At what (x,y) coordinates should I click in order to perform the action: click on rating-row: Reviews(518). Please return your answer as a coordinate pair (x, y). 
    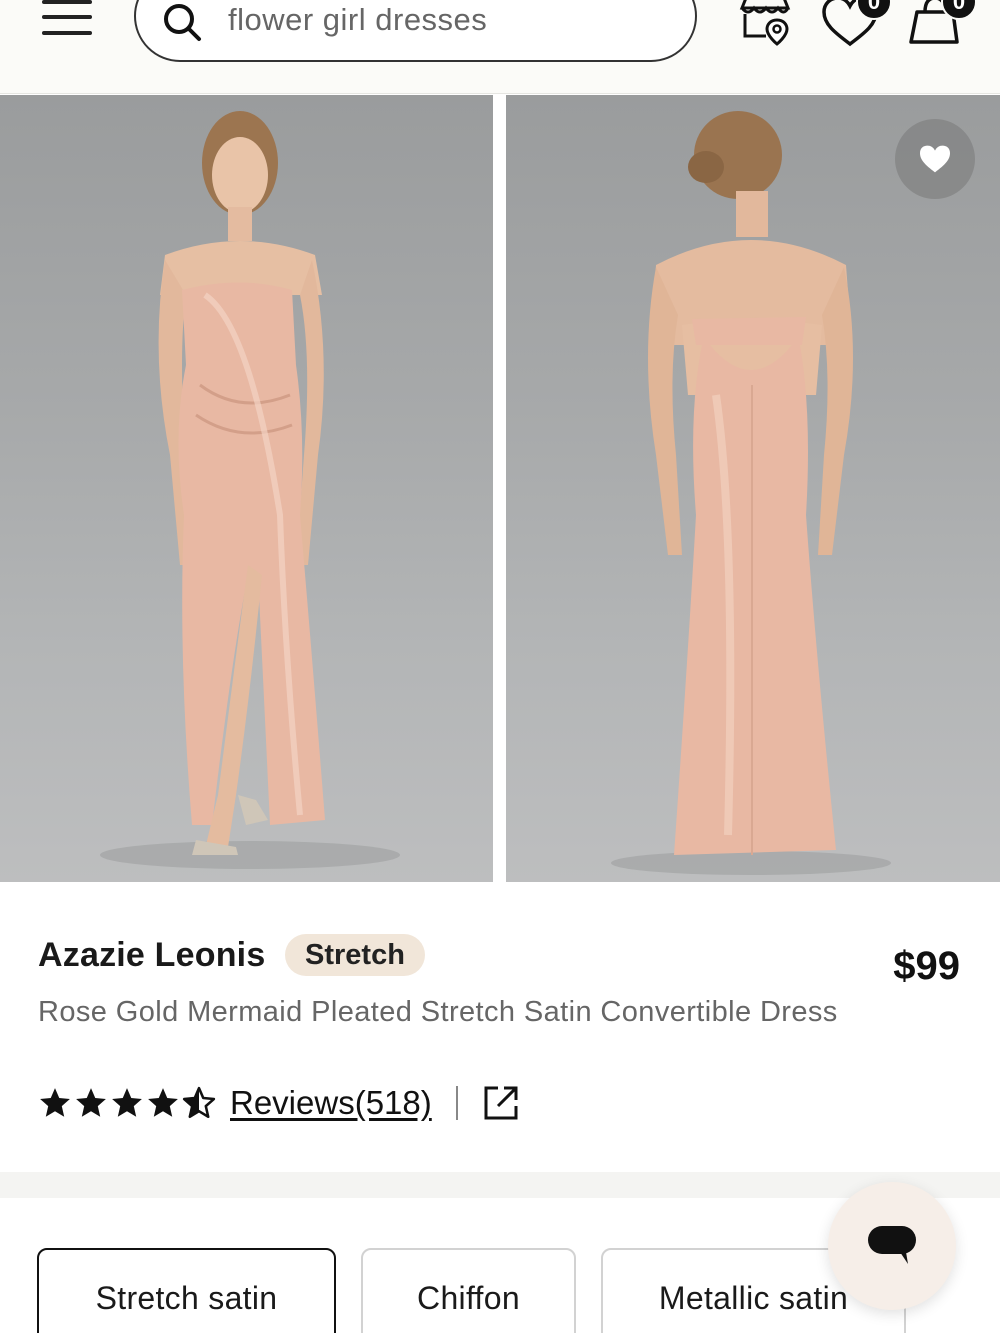
    Looking at the image, I should click on (279, 1103).